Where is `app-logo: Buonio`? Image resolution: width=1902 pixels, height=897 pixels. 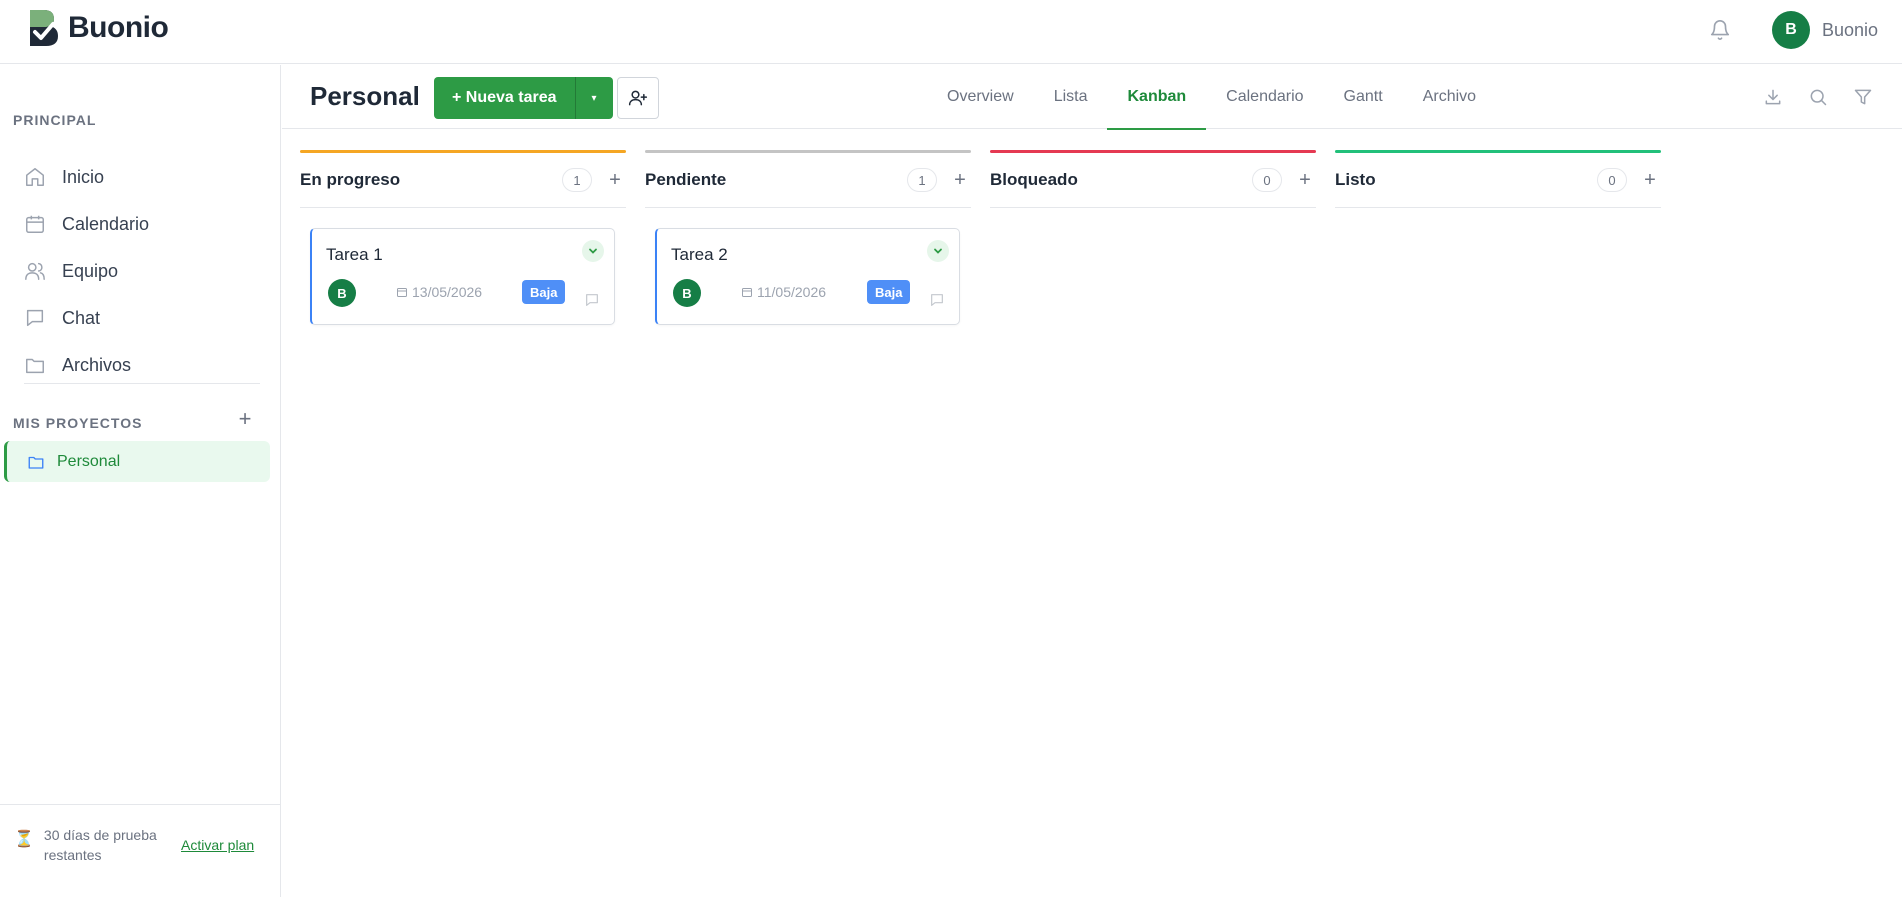 app-logo: Buonio is located at coordinates (98, 28).